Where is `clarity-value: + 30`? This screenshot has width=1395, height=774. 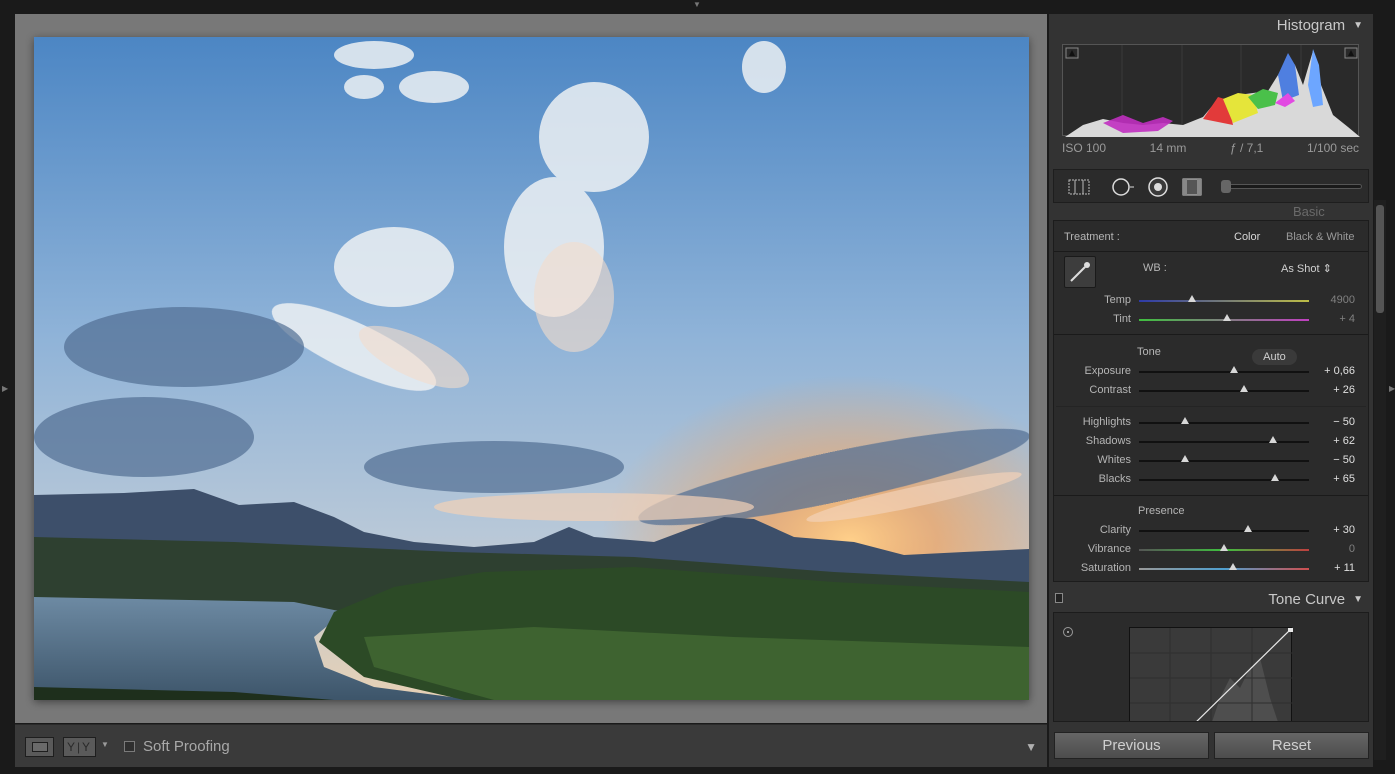 clarity-value: + 30 is located at coordinates (1332, 530).